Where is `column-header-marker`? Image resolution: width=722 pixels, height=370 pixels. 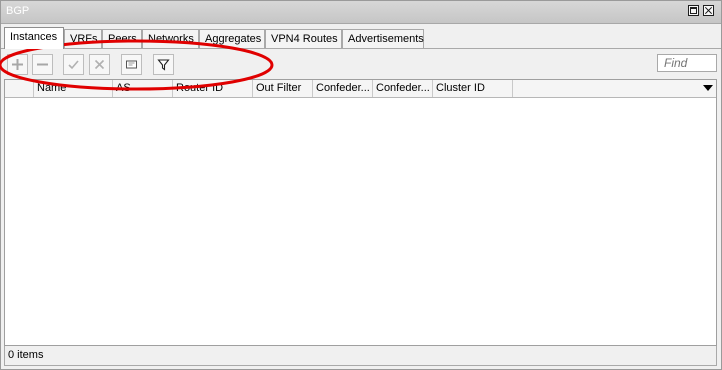
column-header-marker is located at coordinates (19, 88).